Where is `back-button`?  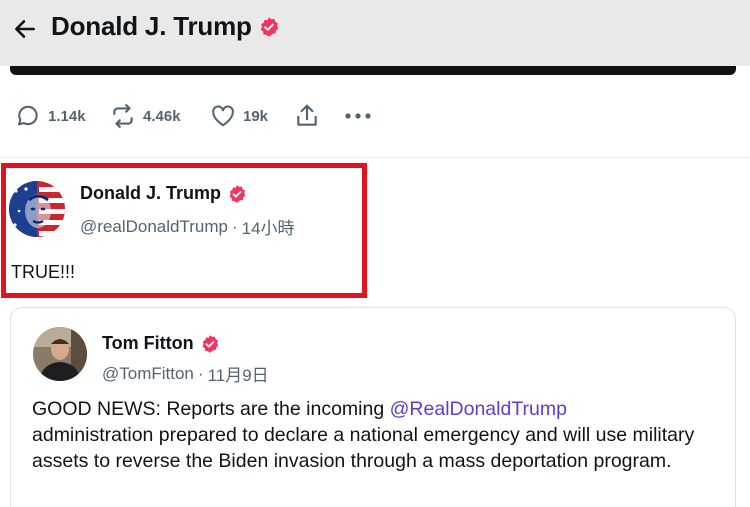 back-button is located at coordinates (25, 29).